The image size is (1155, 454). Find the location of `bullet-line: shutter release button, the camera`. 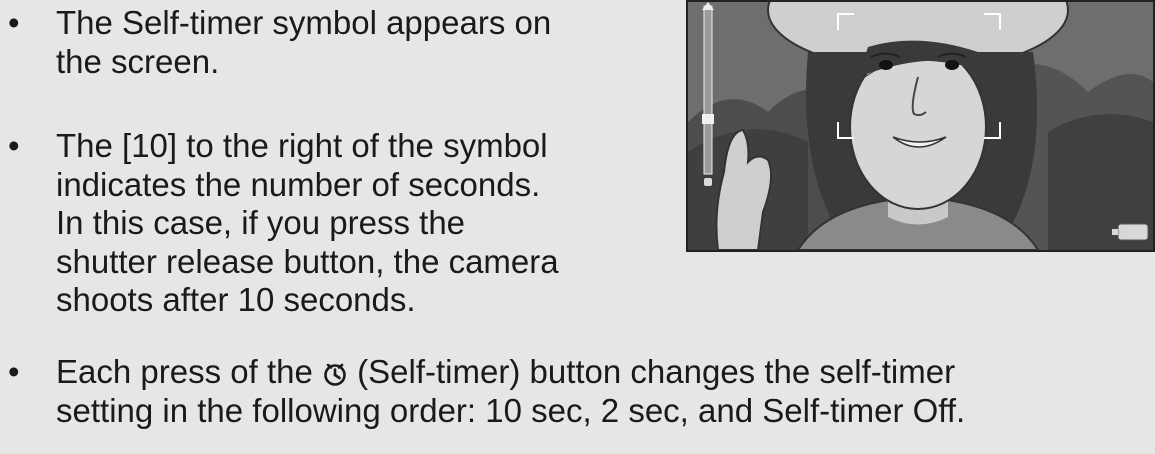

bullet-line: shutter release button, the camera is located at coordinates (307, 261).